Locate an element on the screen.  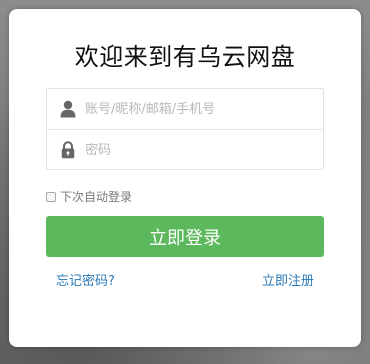
page-title: 欢迎来到有乌云网盘 is located at coordinates (185, 57).